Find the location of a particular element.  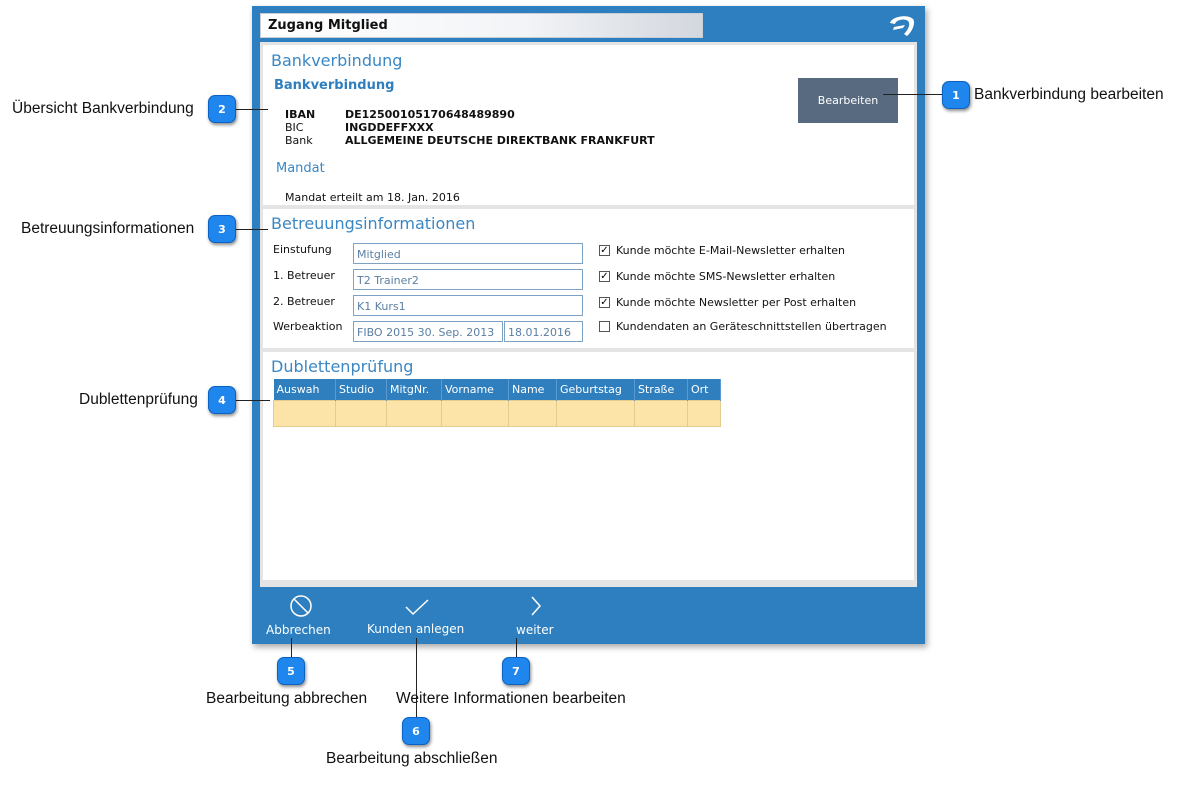

duplicate-panel-title: Dublettenprüfung is located at coordinates (342, 366).